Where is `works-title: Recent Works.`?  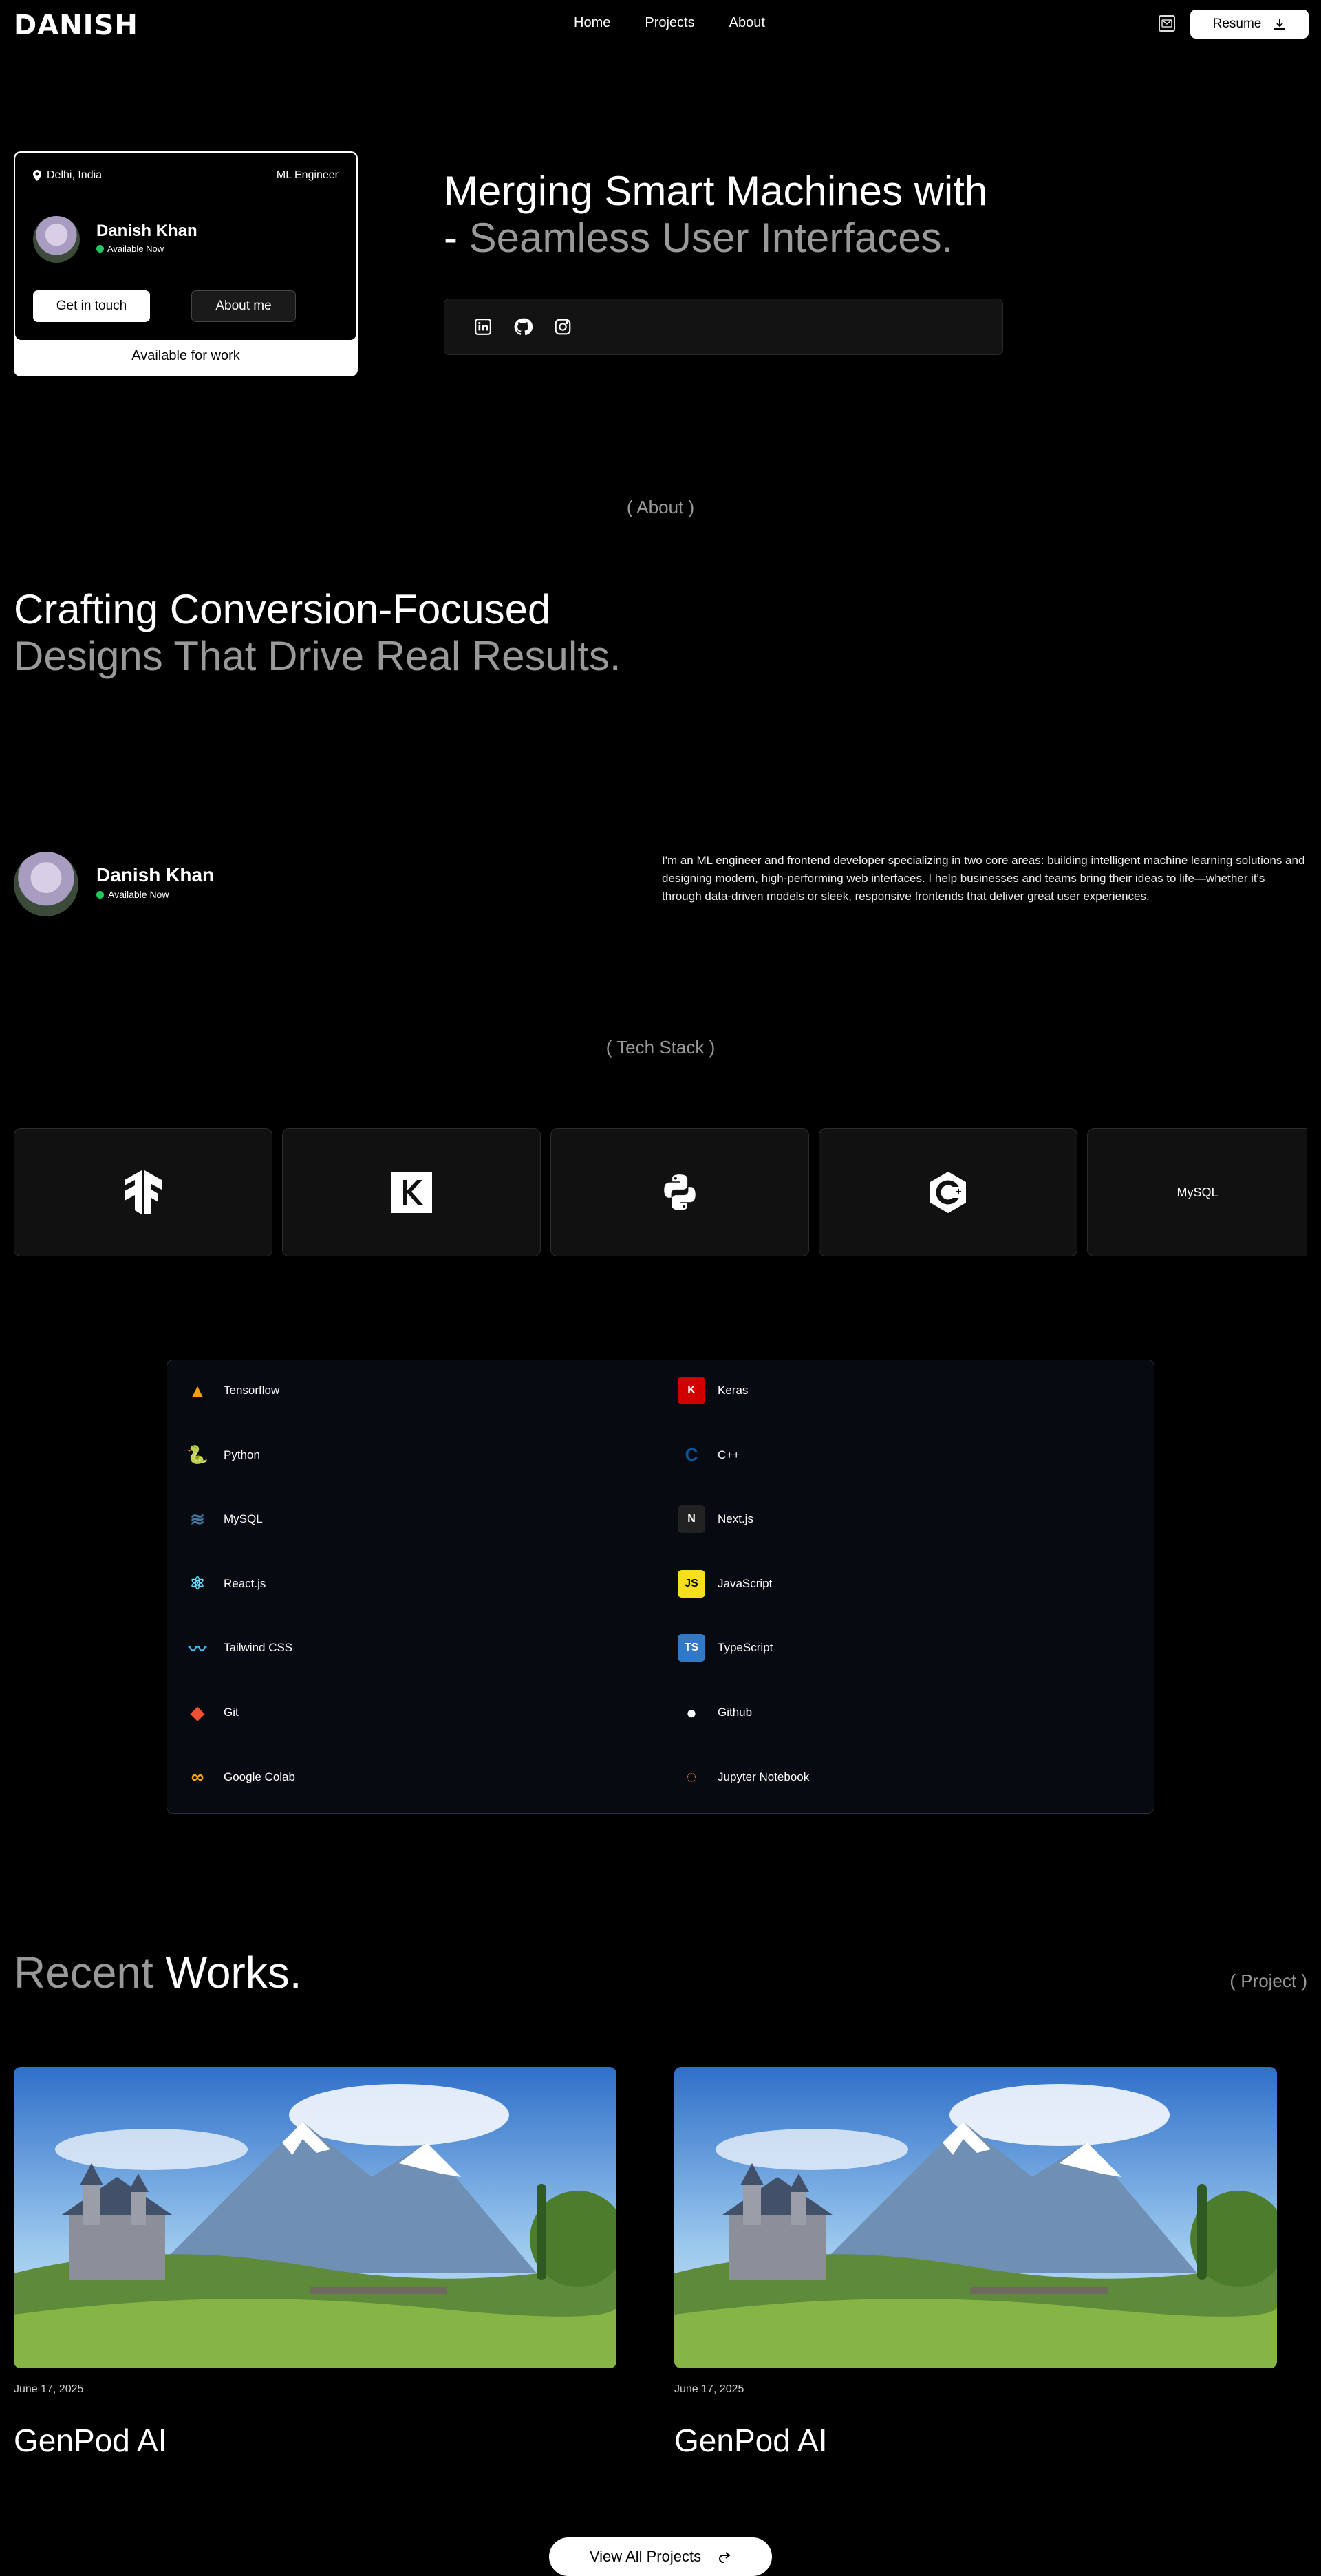
works-title: Recent Works. is located at coordinates (158, 1972).